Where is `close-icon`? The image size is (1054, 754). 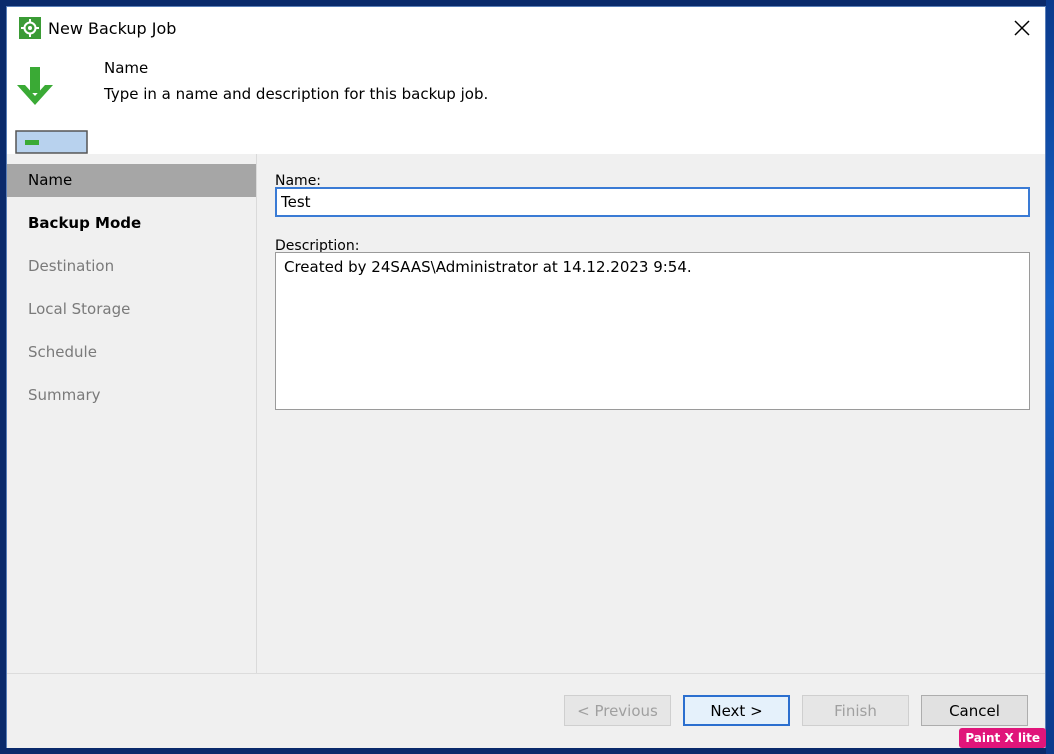
close-icon is located at coordinates (1022, 28).